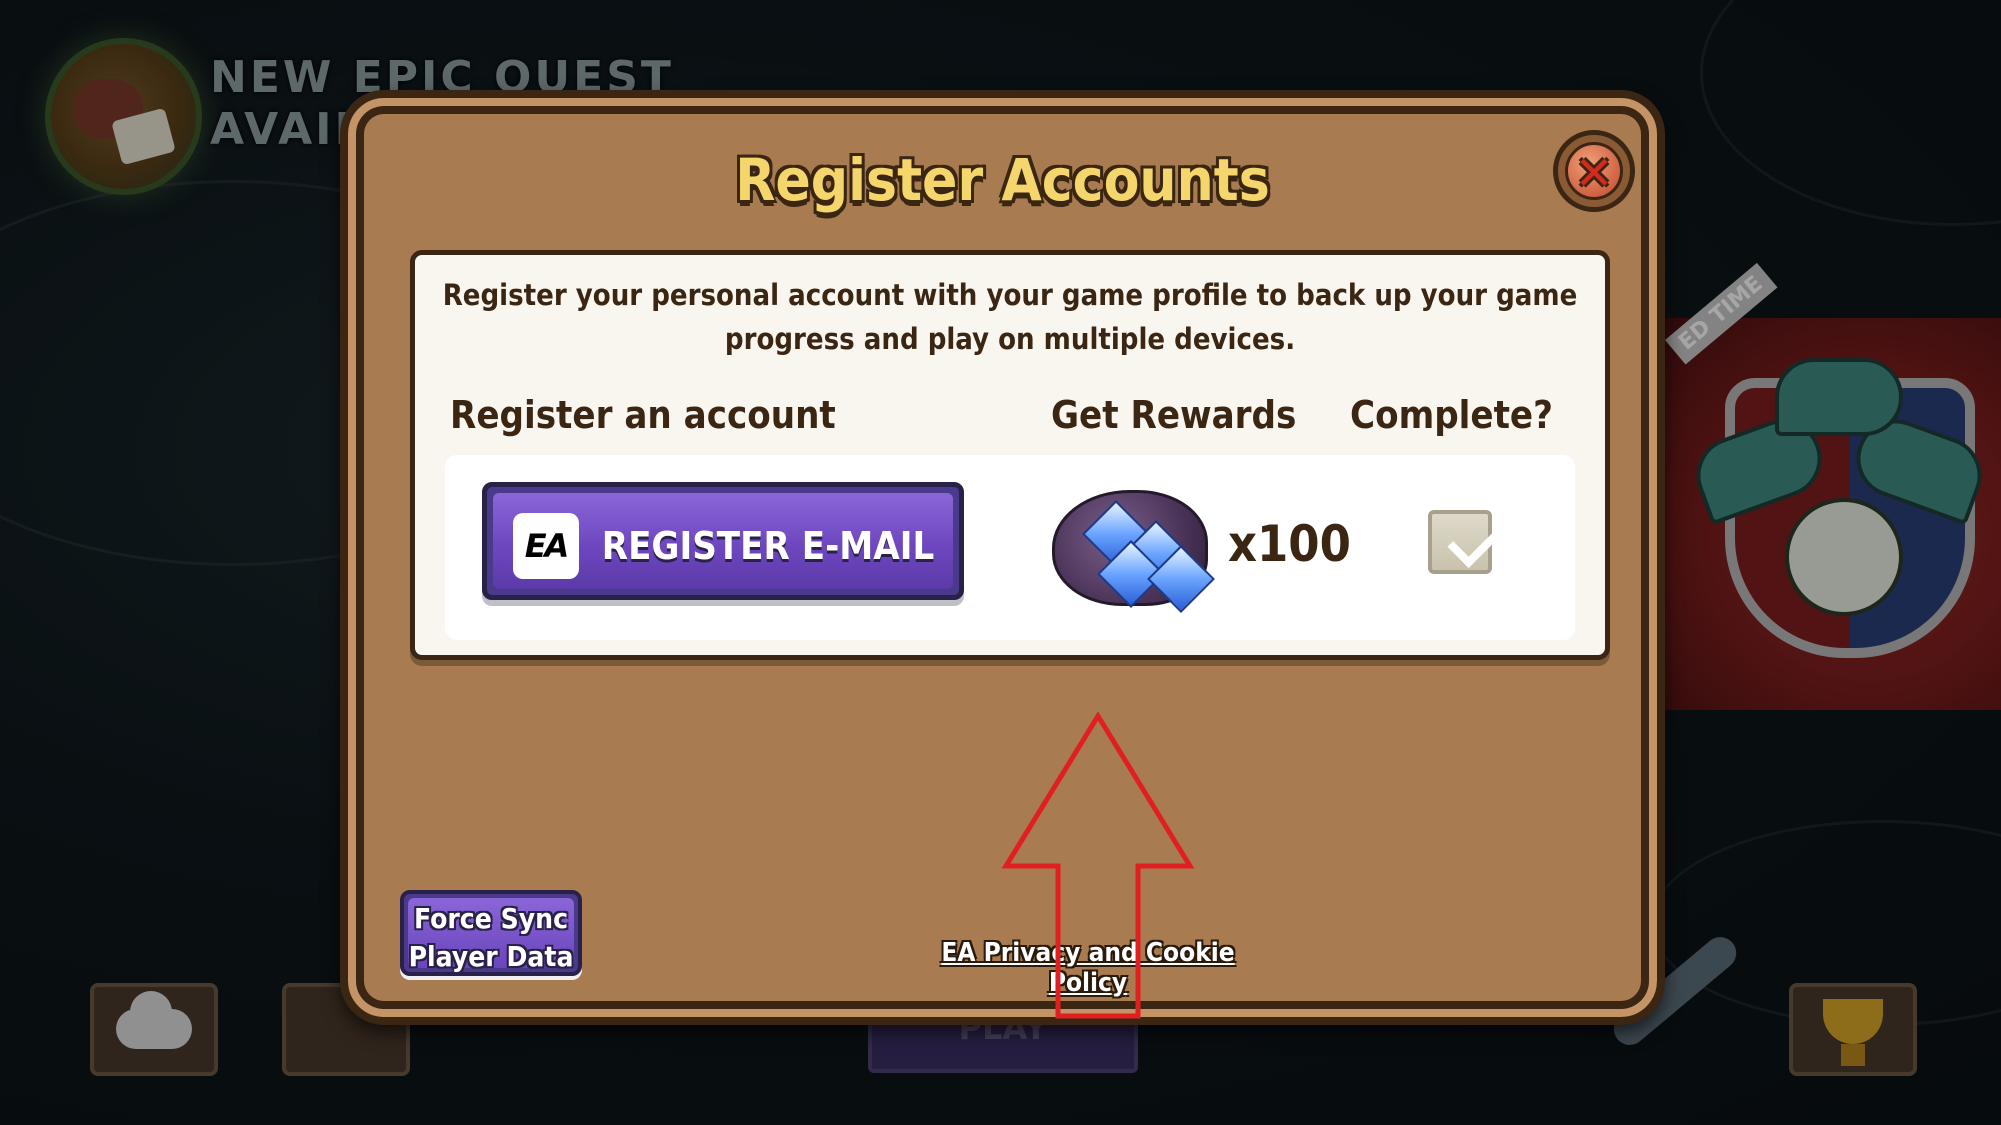 The image size is (2001, 1125). What do you see at coordinates (546, 546) in the screenshot?
I see `ea-logo-icon: EA` at bounding box center [546, 546].